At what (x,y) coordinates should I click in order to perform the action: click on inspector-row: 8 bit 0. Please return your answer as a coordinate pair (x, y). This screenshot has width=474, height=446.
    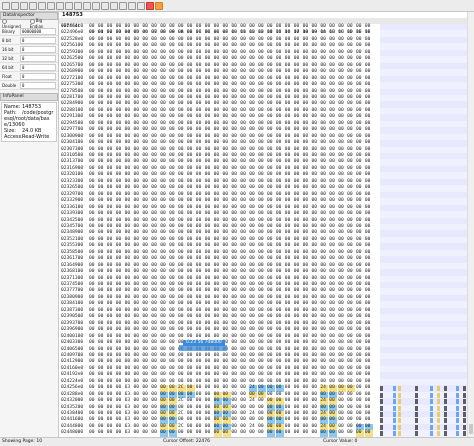
    Looking at the image, I should click on (29, 40).